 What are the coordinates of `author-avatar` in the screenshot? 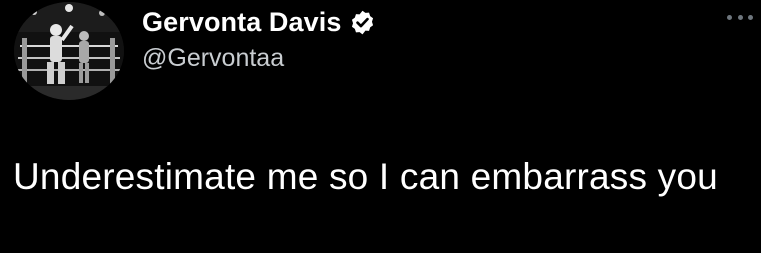 It's located at (69, 51).